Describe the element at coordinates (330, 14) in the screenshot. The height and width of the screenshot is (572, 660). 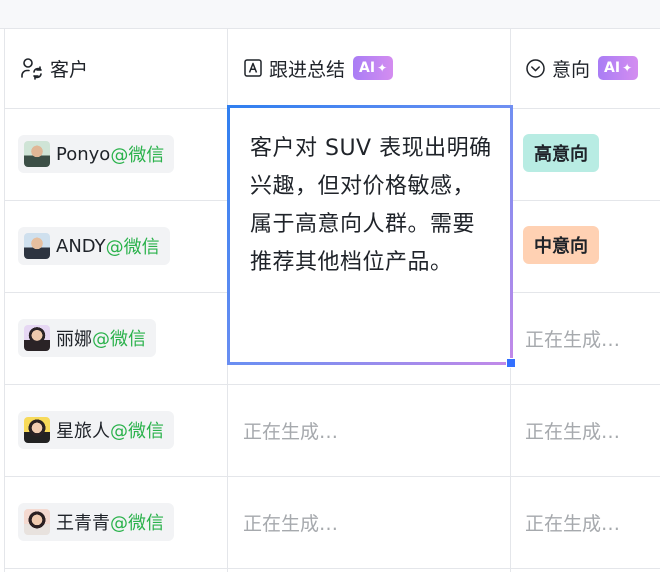
I see `toolbar-strip` at that location.